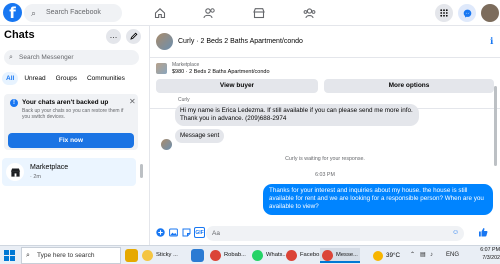  I want to click on backup-title: Your chats aren't backed up, so click(65, 102).